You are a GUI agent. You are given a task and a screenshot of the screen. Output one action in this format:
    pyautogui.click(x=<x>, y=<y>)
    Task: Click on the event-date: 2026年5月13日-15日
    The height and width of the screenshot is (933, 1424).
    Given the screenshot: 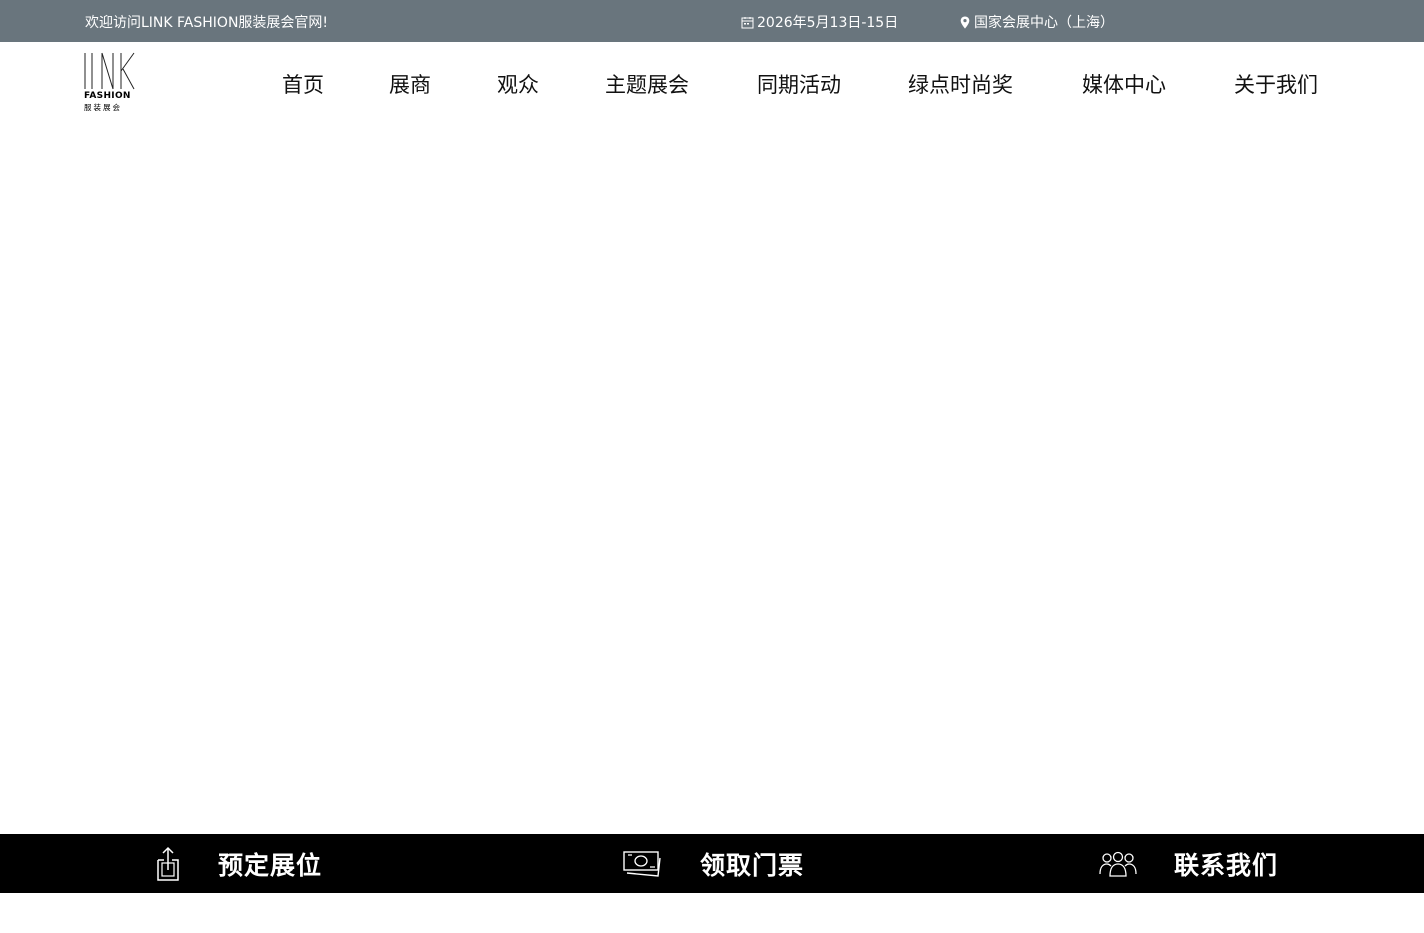 What is the action you would take?
    pyautogui.click(x=819, y=22)
    